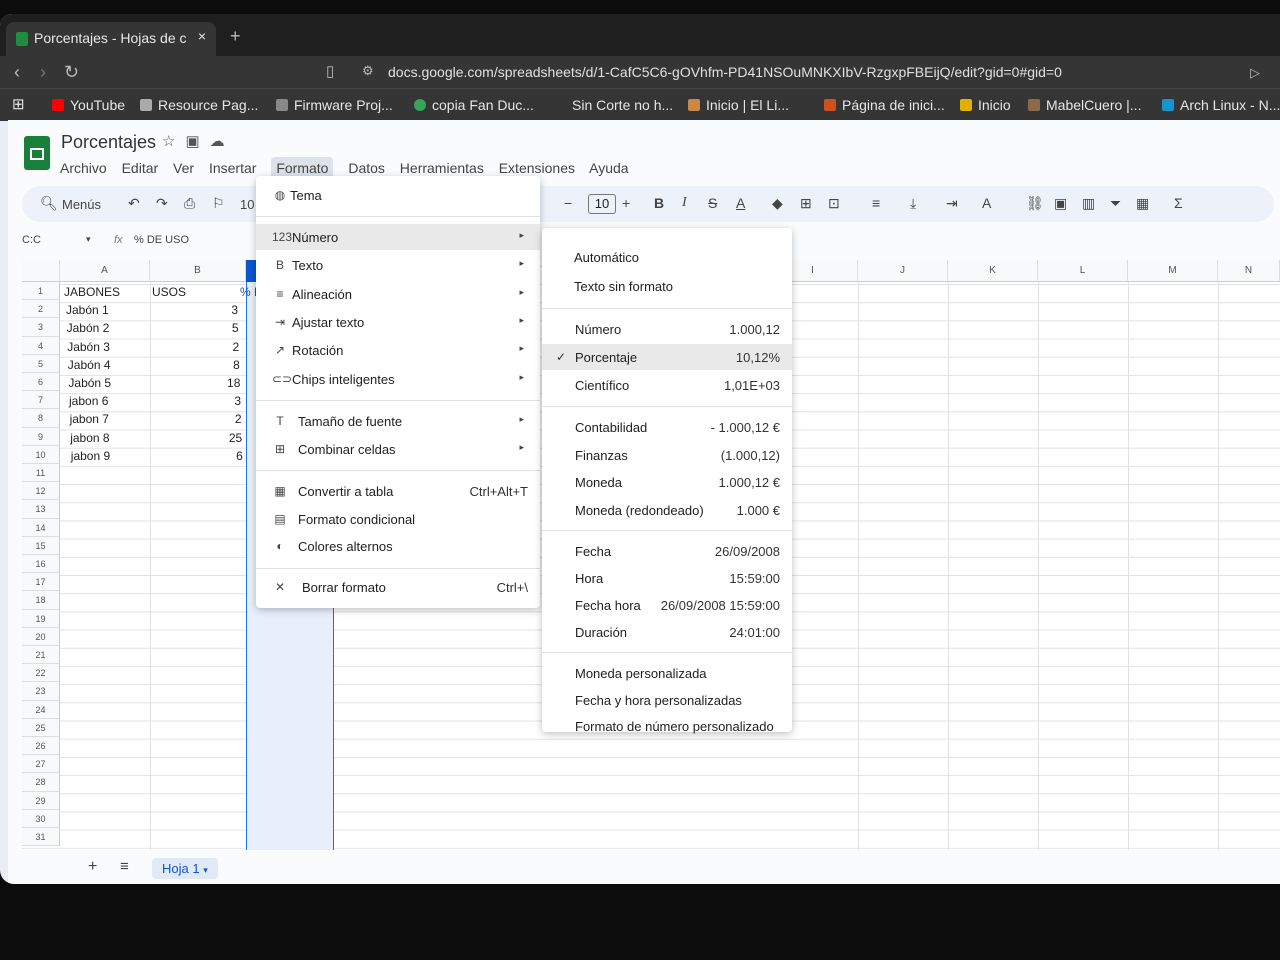 Image resolution: width=1280 pixels, height=960 pixels. Describe the element at coordinates (183, 168) in the screenshot. I see `menu-ver: Ver` at that location.